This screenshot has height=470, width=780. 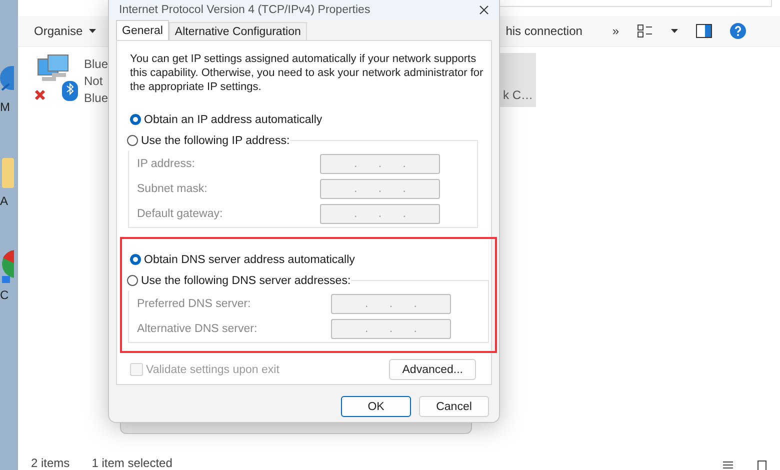 I want to click on item-count: 2 items, so click(x=50, y=463).